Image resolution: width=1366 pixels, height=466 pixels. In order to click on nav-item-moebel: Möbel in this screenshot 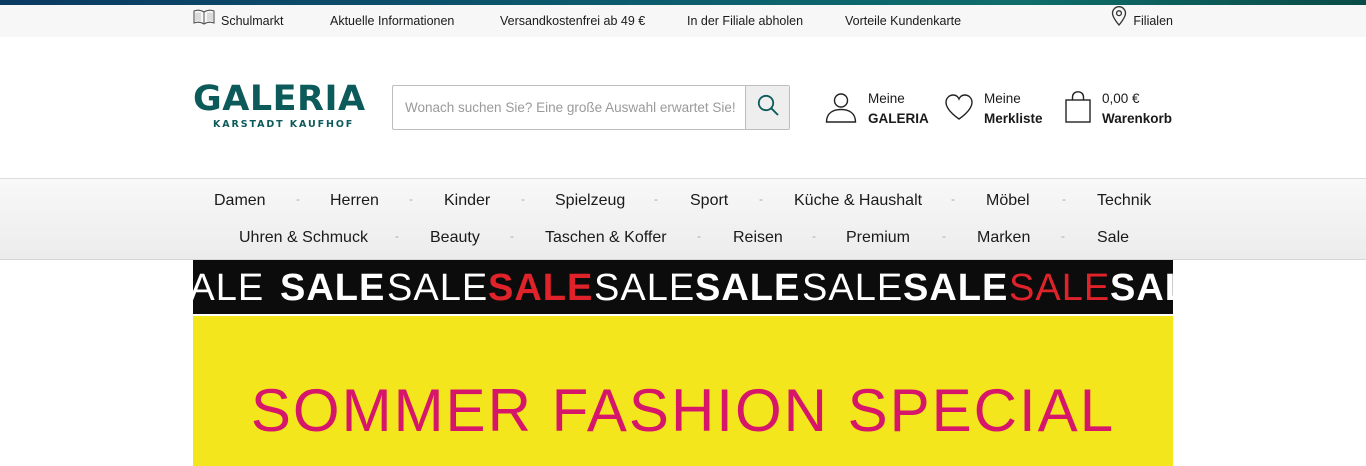, I will do `click(1008, 201)`.